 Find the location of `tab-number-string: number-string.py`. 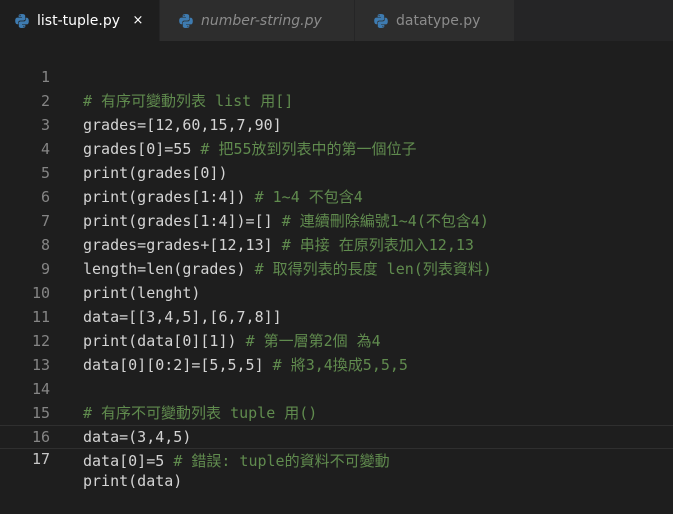

tab-number-string: number-string.py is located at coordinates (257, 20).